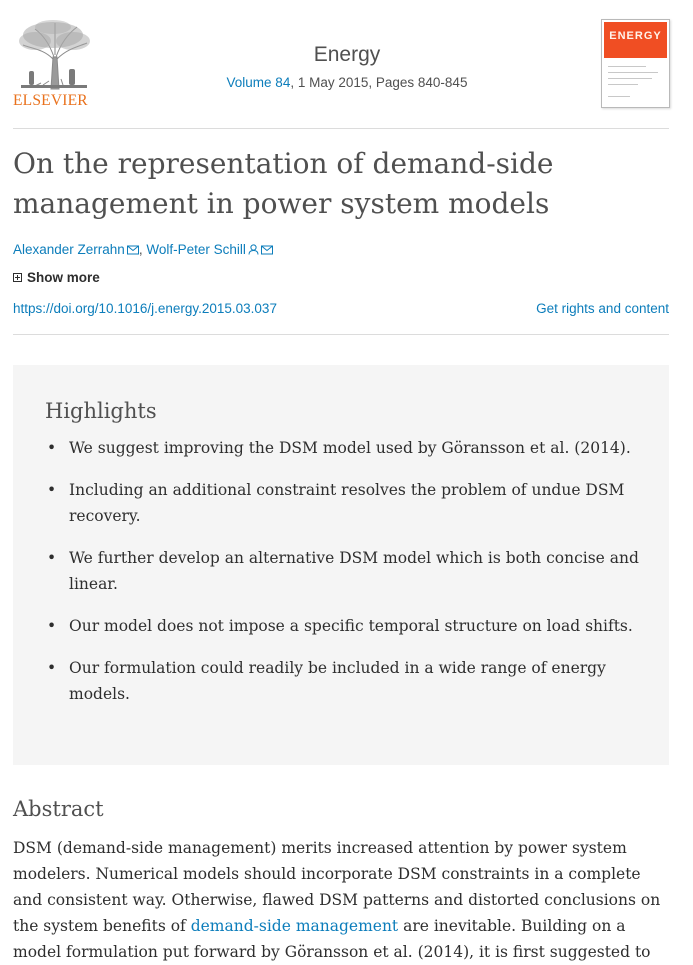  What do you see at coordinates (635, 63) in the screenshot?
I see `journal-cover-thumbnail: ENERGY` at bounding box center [635, 63].